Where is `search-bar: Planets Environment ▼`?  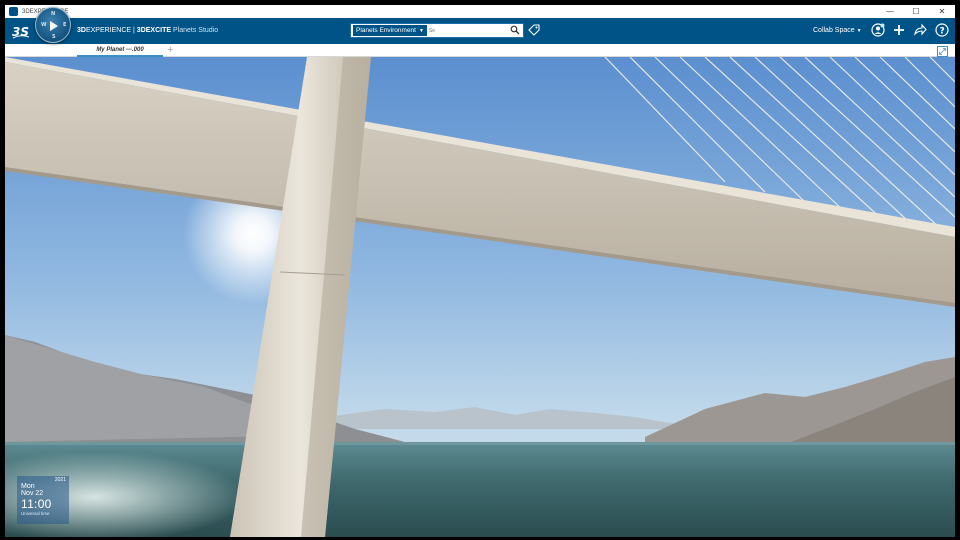 search-bar: Planets Environment ▼ is located at coordinates (437, 30).